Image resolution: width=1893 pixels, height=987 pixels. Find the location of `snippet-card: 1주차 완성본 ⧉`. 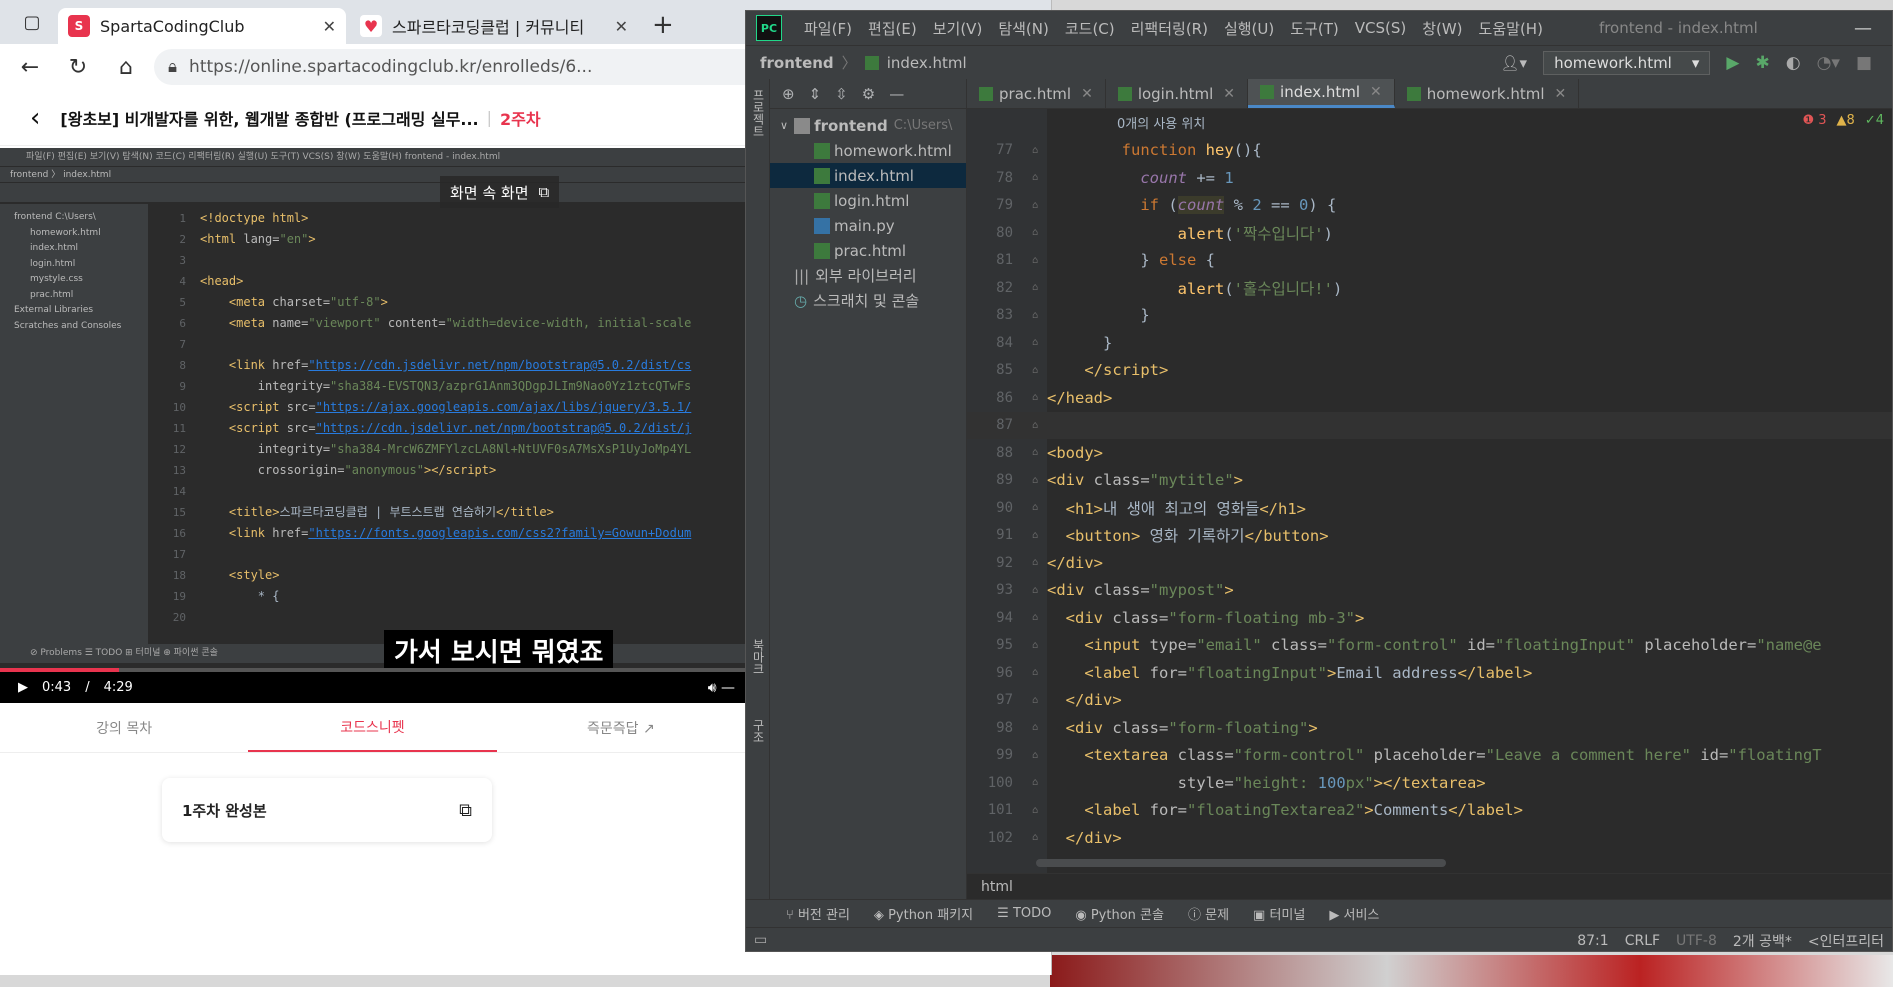

snippet-card: 1주차 완성본 ⧉ is located at coordinates (327, 810).